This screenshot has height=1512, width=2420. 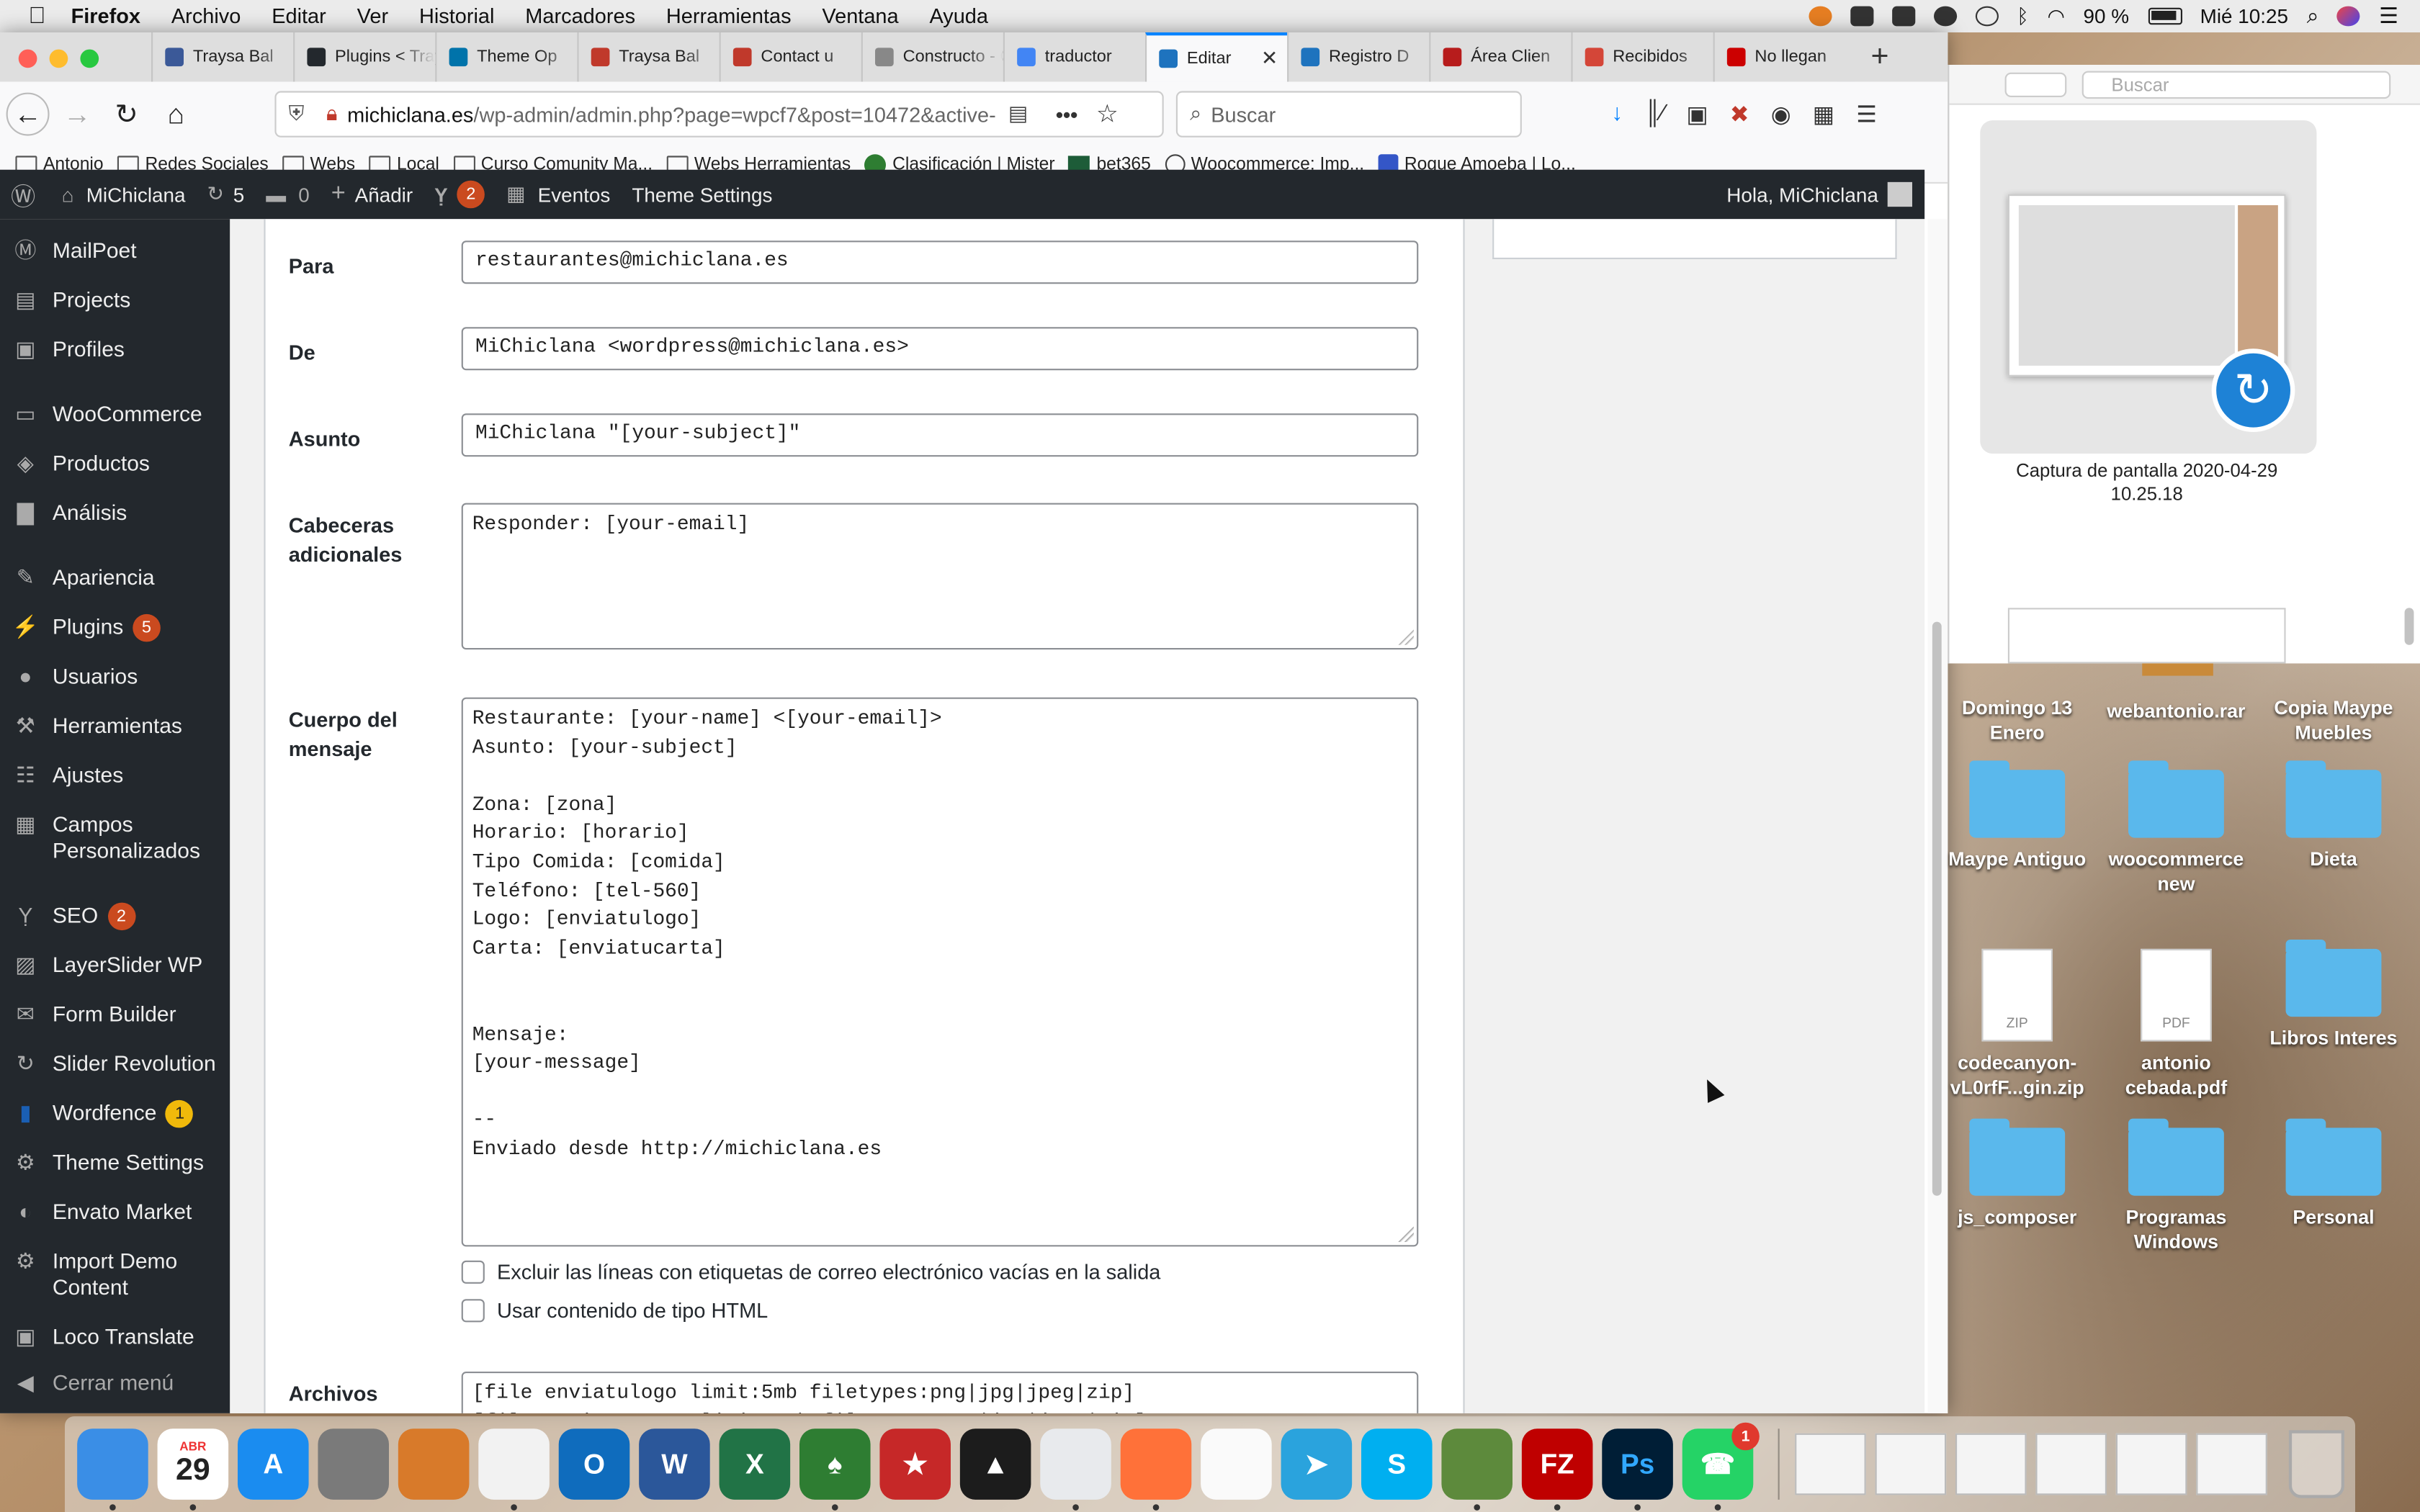 What do you see at coordinates (2017, 720) in the screenshot?
I see `desktop-icon: Domingo 13 Enero` at bounding box center [2017, 720].